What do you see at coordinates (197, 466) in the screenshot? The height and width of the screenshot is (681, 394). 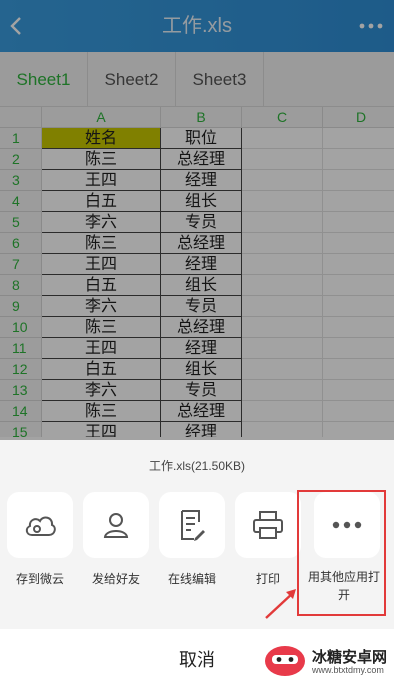 I see `file-info: 工作.xls(21.50KB)` at bounding box center [197, 466].